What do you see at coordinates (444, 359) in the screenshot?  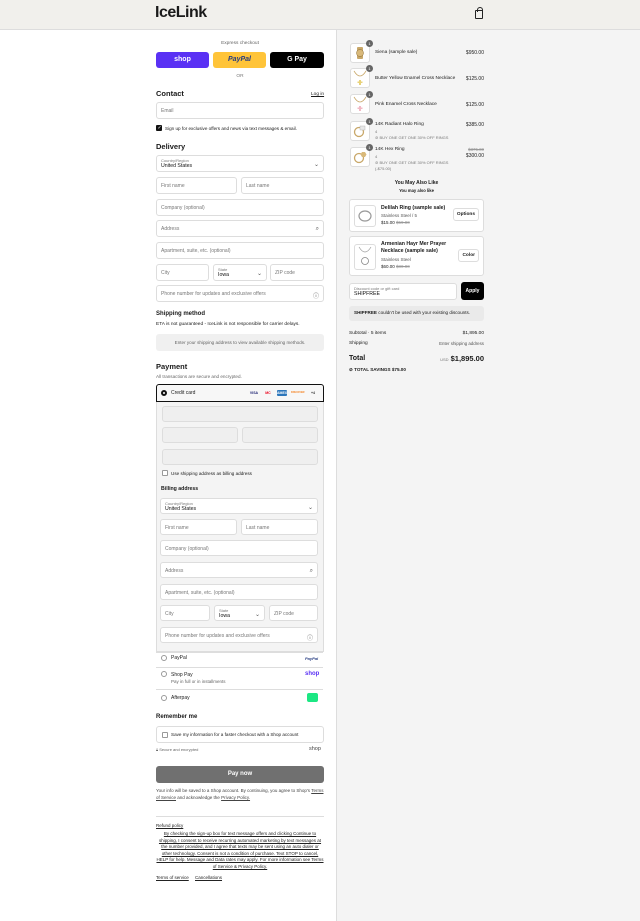 I see `currency-code: USD` at bounding box center [444, 359].